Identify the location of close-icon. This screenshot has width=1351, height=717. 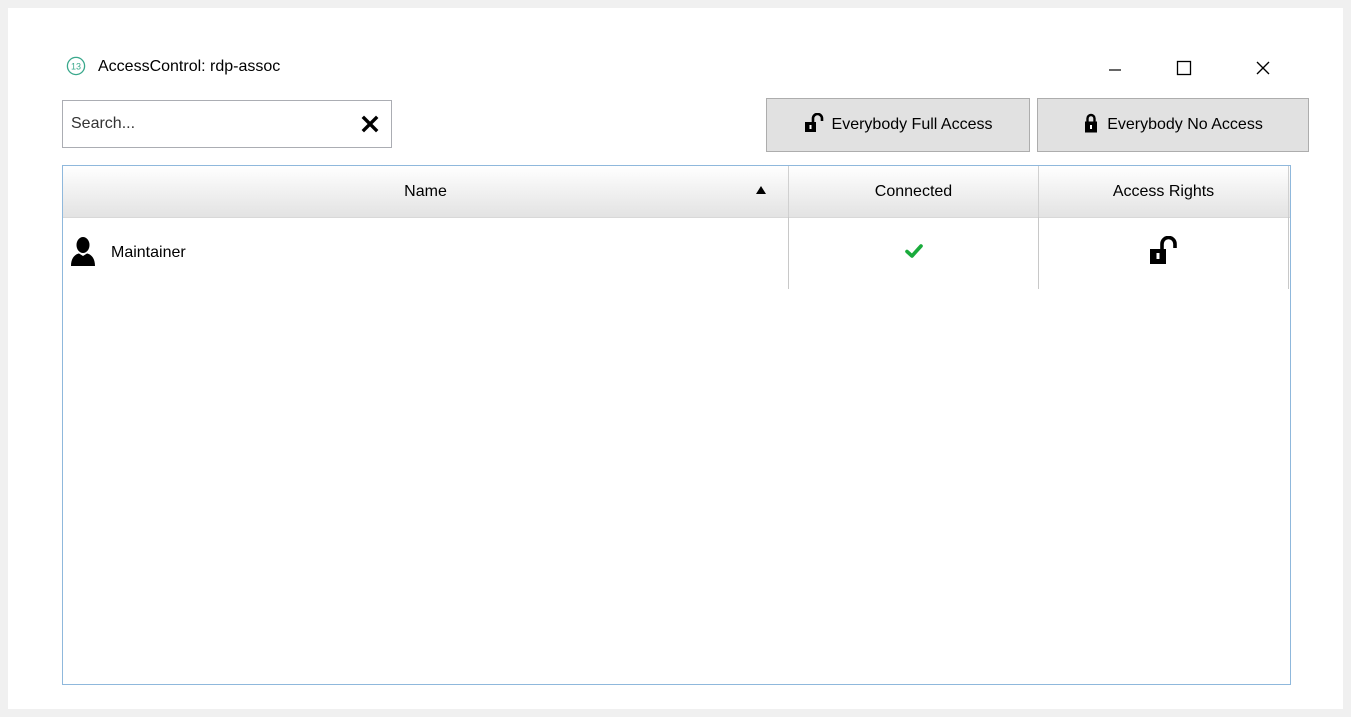
(1263, 68).